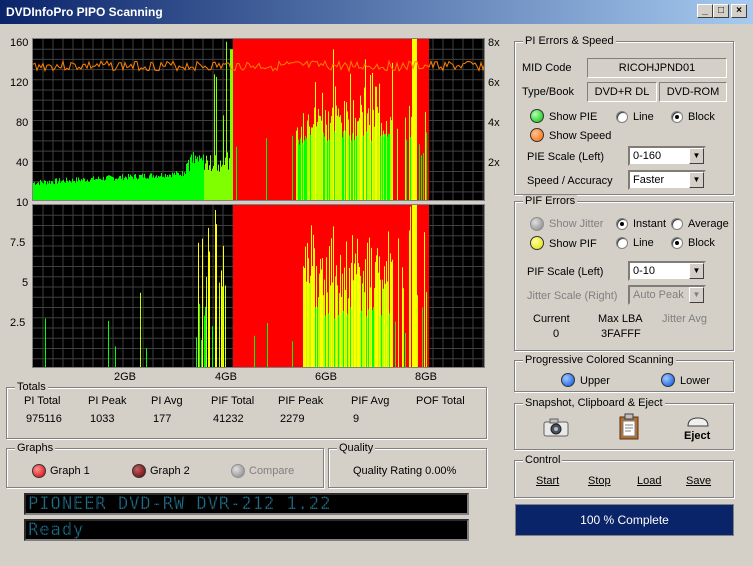 The image size is (753, 566). Describe the element at coordinates (125, 377) in the screenshot. I see `x-tick: 2GB` at that location.